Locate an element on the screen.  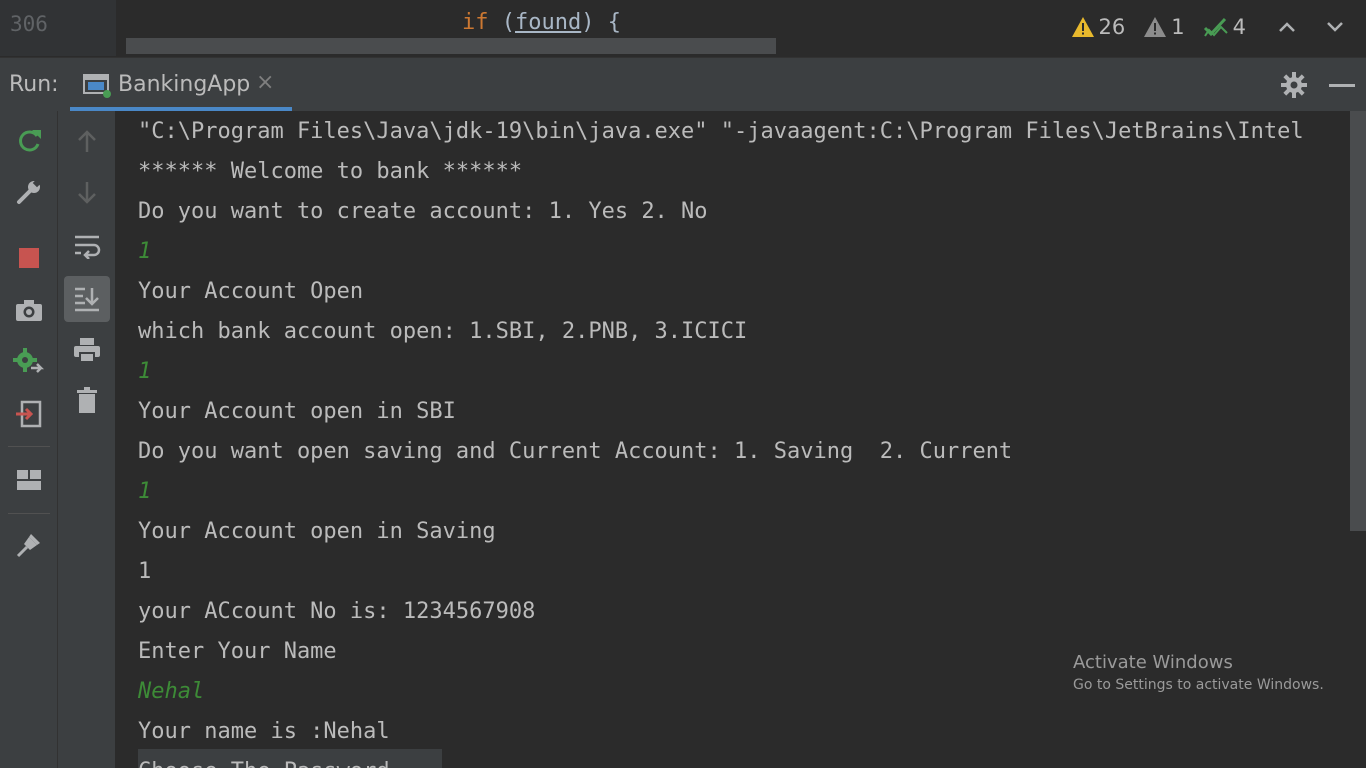
settings-gear-icon is located at coordinates (1294, 87).